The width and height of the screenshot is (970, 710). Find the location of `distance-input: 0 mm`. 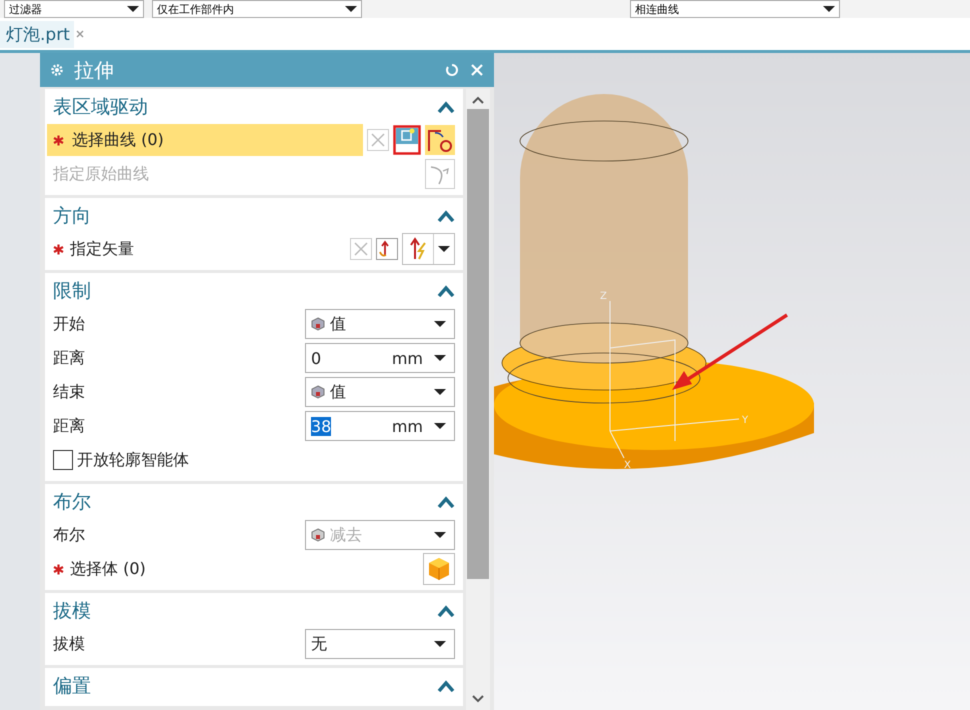

distance-input: 0 mm is located at coordinates (380, 358).